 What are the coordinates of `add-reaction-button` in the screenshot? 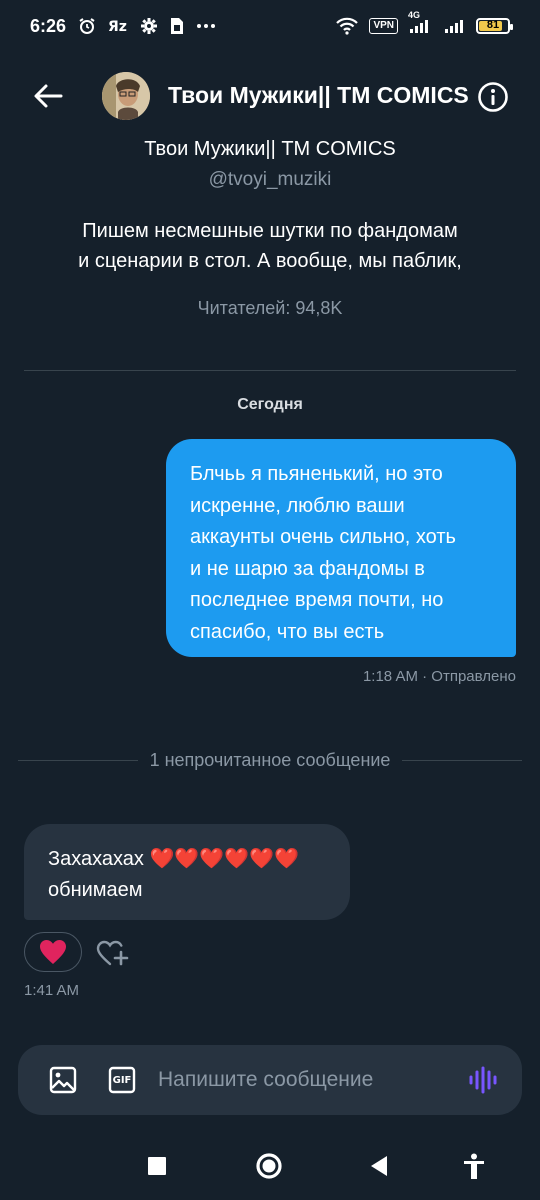 It's located at (113, 953).